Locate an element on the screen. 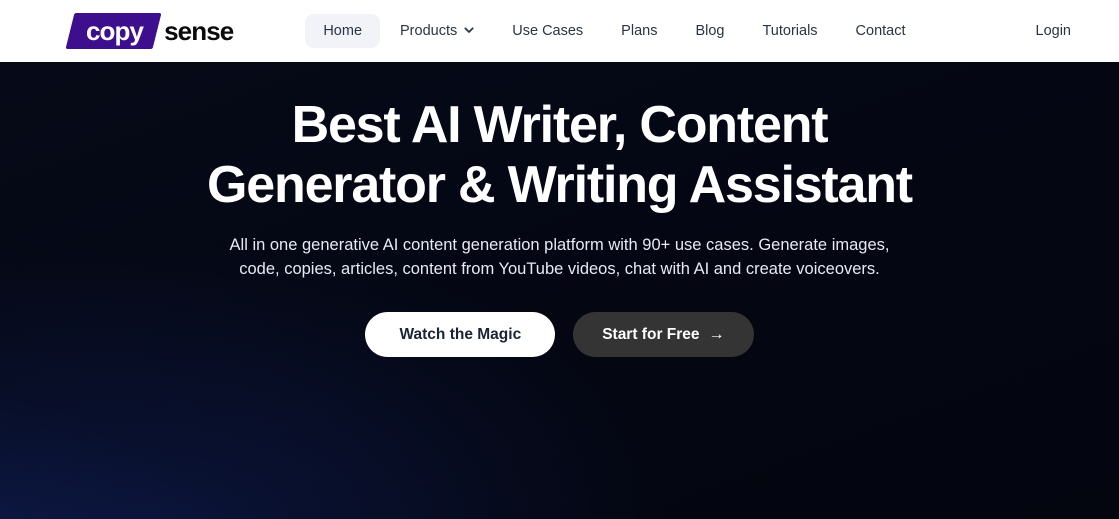  nav-item-plans: Plans is located at coordinates (639, 31).